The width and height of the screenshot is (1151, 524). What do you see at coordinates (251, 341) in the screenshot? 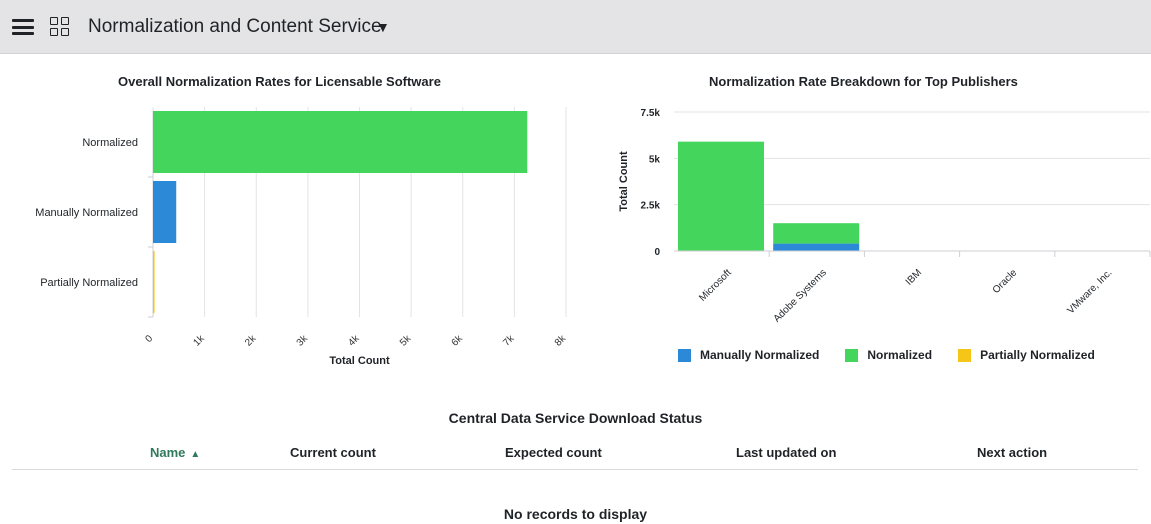
I see `x-tick-label: 2k` at bounding box center [251, 341].